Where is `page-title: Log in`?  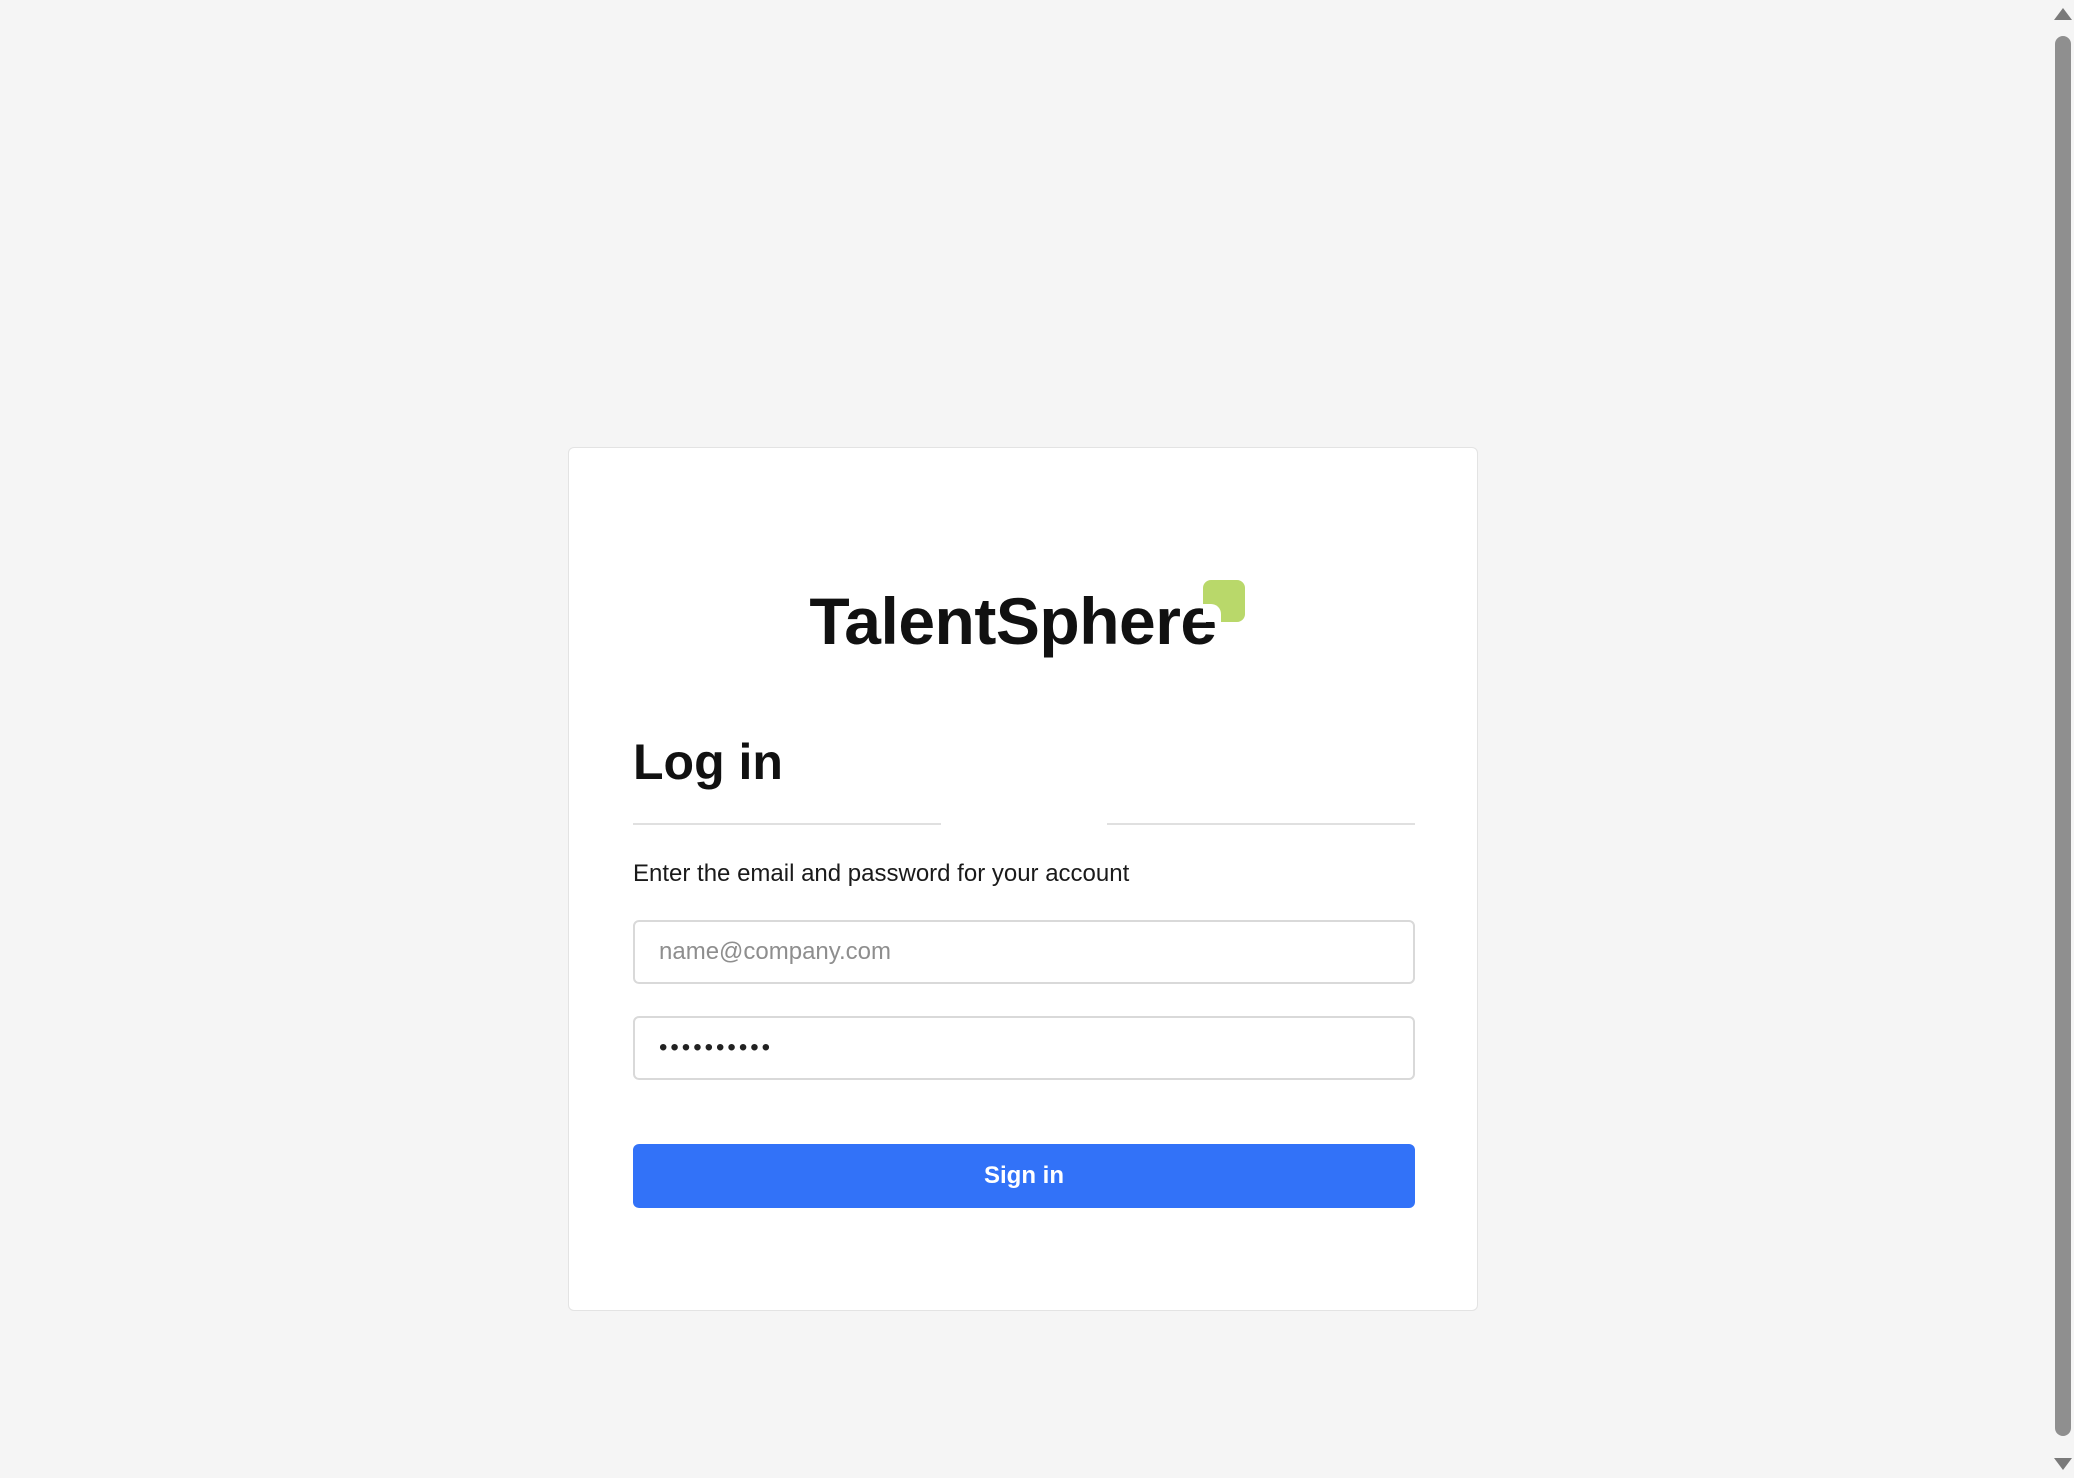 page-title: Log in is located at coordinates (708, 762).